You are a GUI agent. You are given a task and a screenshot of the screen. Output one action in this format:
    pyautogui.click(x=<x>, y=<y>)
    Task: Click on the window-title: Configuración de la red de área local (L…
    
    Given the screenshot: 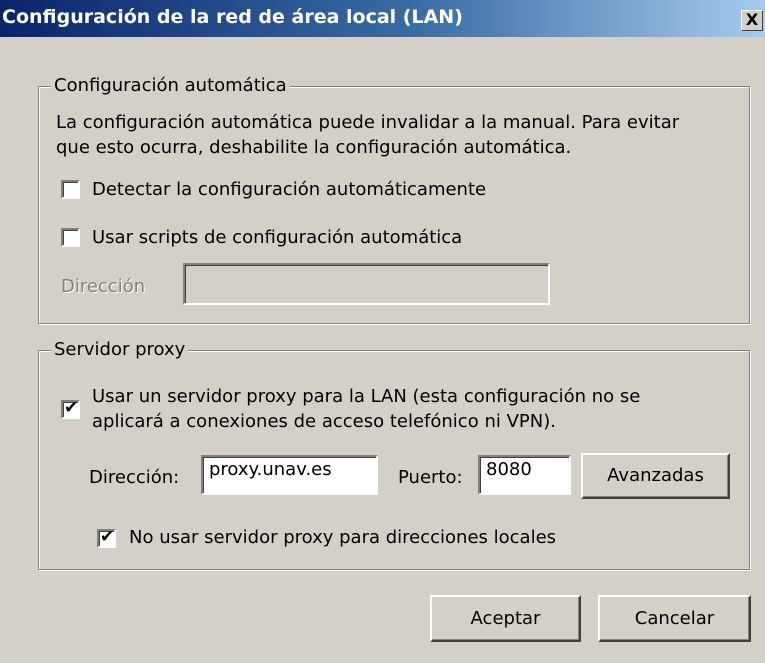 What is the action you would take?
    pyautogui.click(x=232, y=17)
    